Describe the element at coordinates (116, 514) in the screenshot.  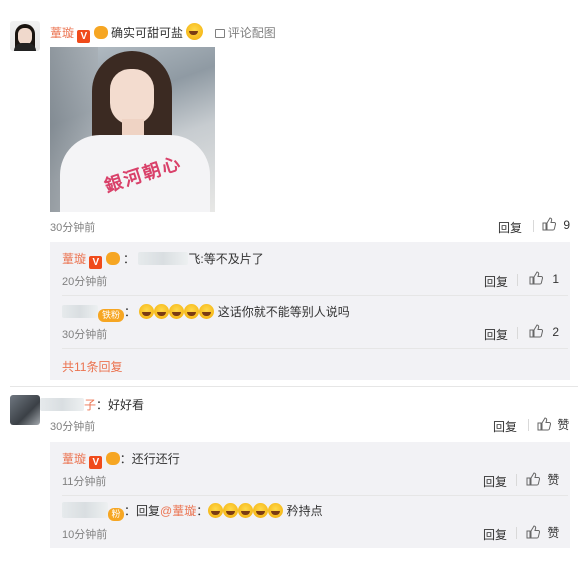
I see `fan-badge: 粉` at that location.